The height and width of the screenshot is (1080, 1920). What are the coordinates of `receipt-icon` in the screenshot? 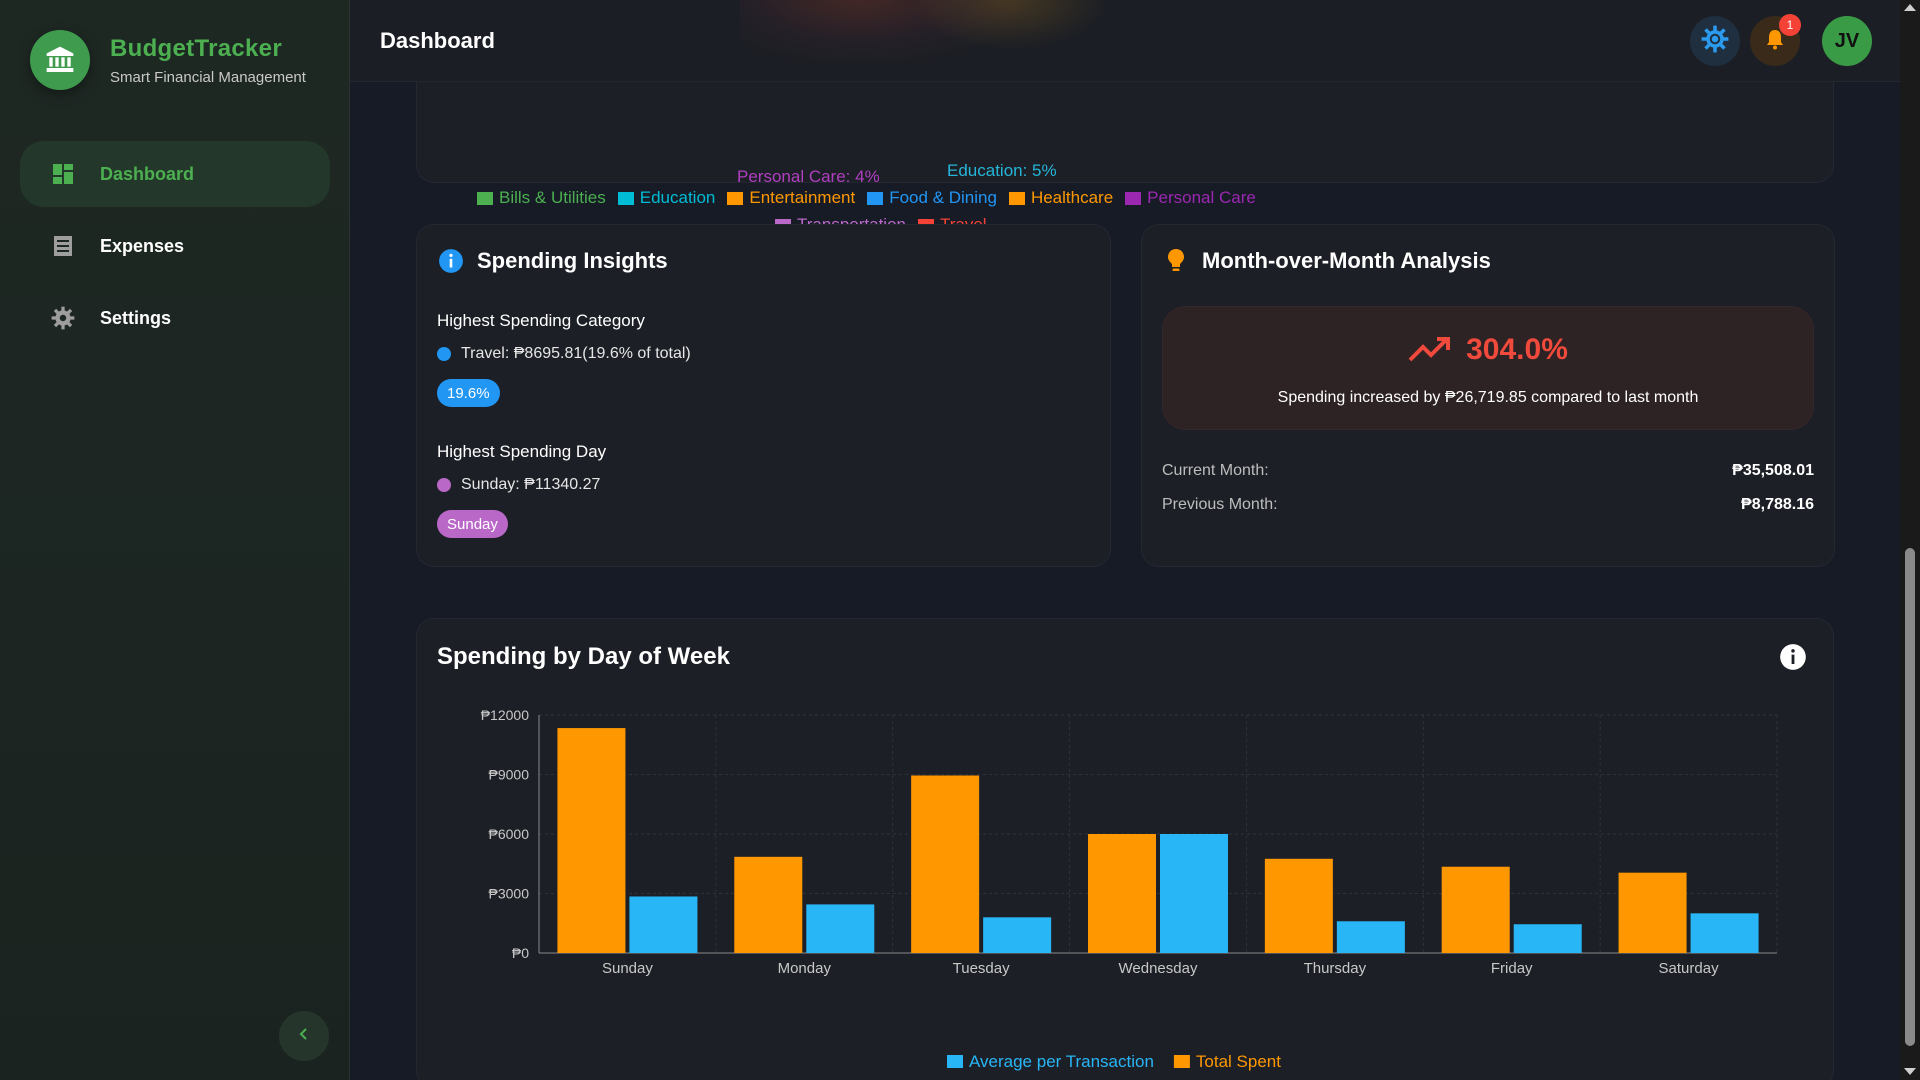 It's located at (63, 246).